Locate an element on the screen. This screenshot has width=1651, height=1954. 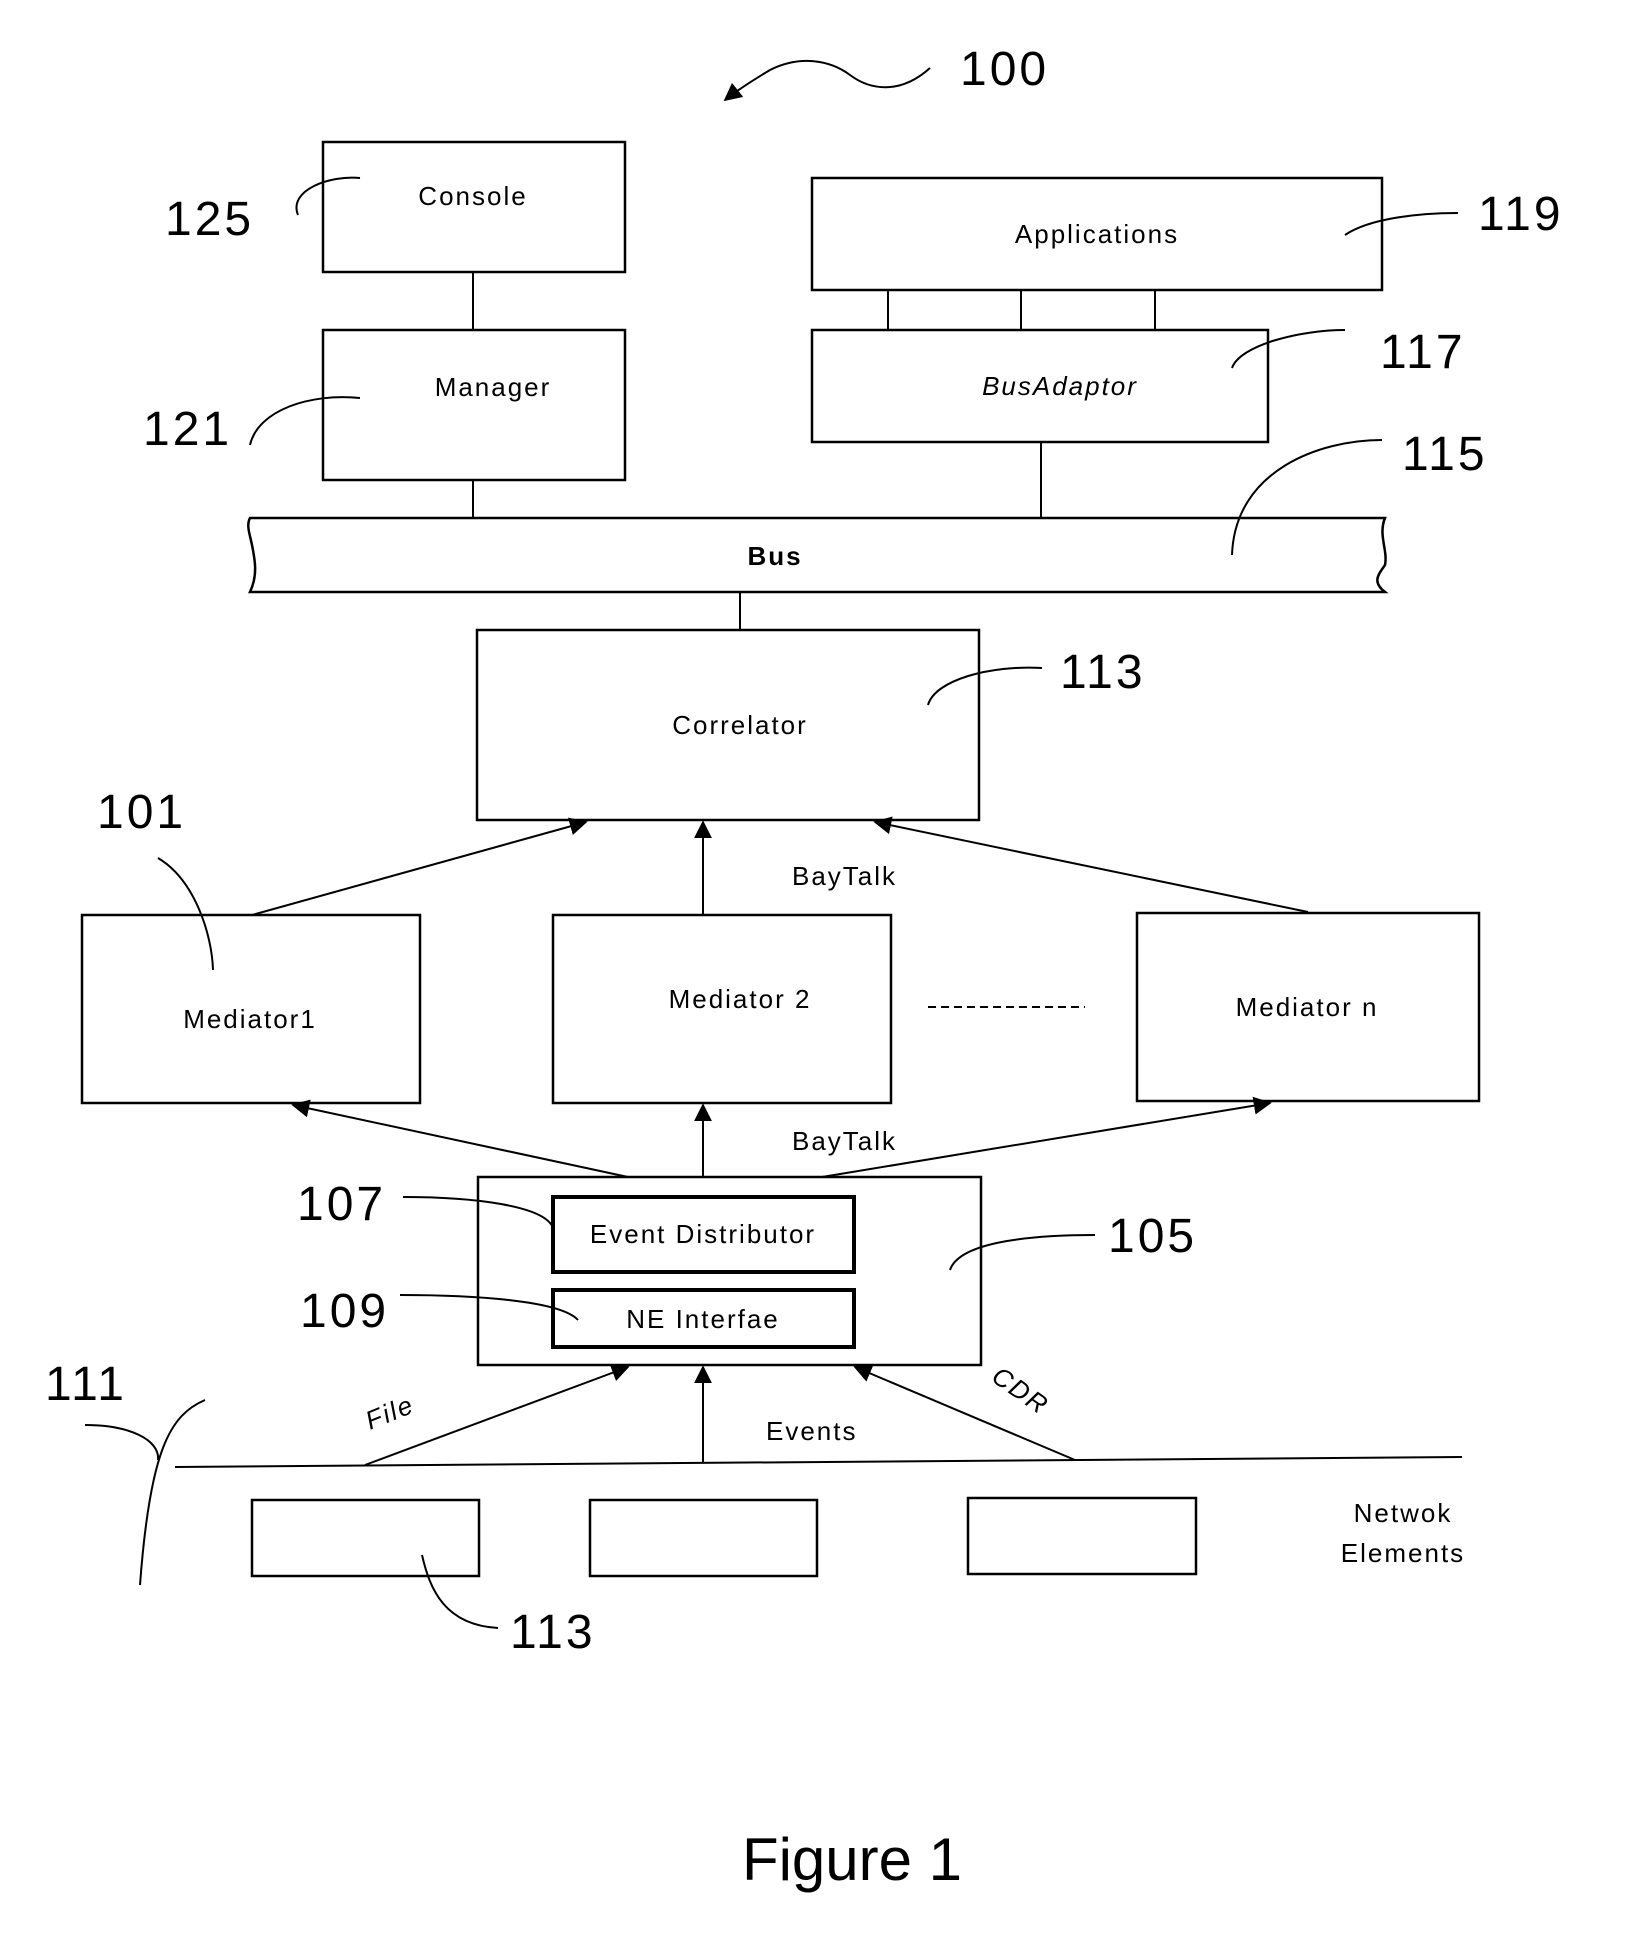
mediator2-label: Mediator 2 is located at coordinates (740, 999).